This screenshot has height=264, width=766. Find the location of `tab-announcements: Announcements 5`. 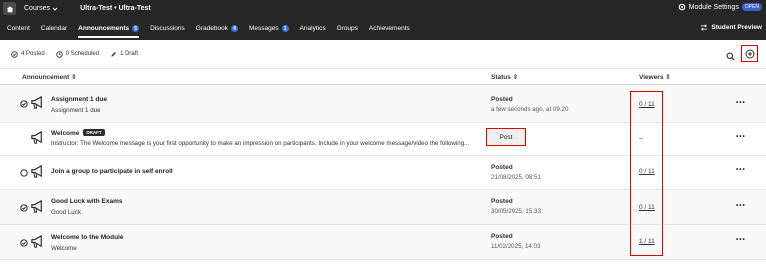

tab-announcements: Announcements 5 is located at coordinates (109, 28).